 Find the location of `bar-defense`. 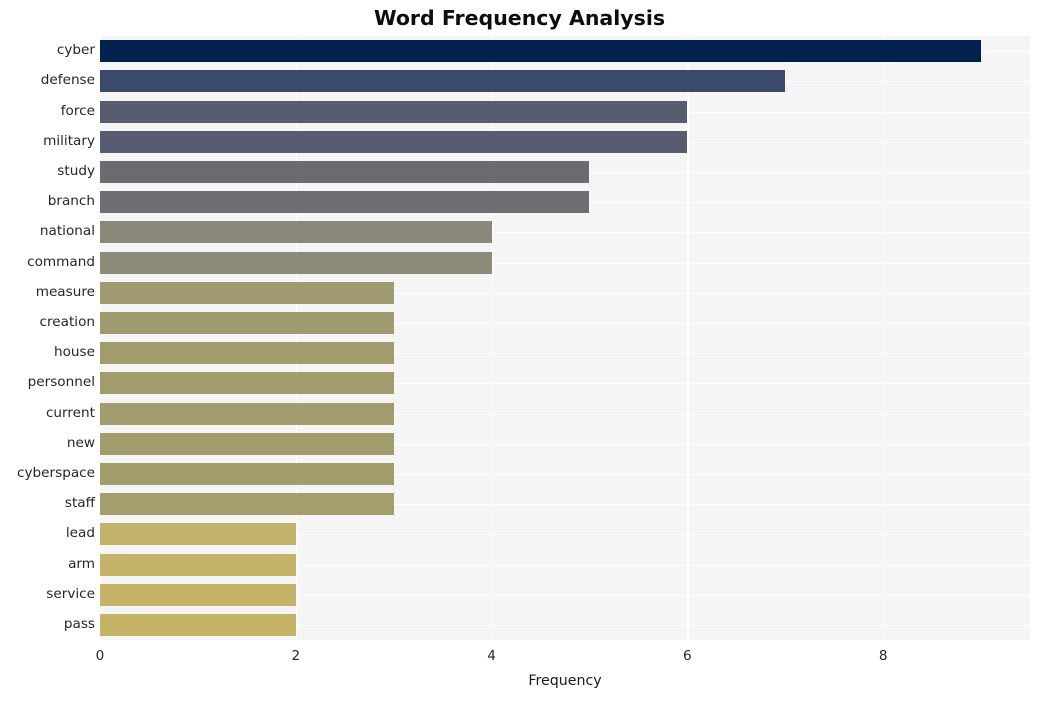

bar-defense is located at coordinates (443, 81).